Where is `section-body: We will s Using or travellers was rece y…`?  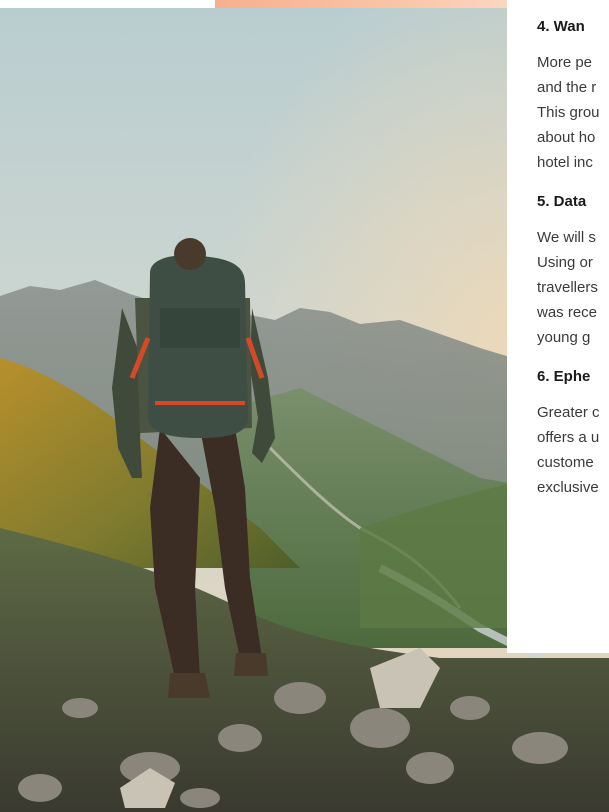
section-body: We will s Using or travellers was rece y… is located at coordinates (573, 280).